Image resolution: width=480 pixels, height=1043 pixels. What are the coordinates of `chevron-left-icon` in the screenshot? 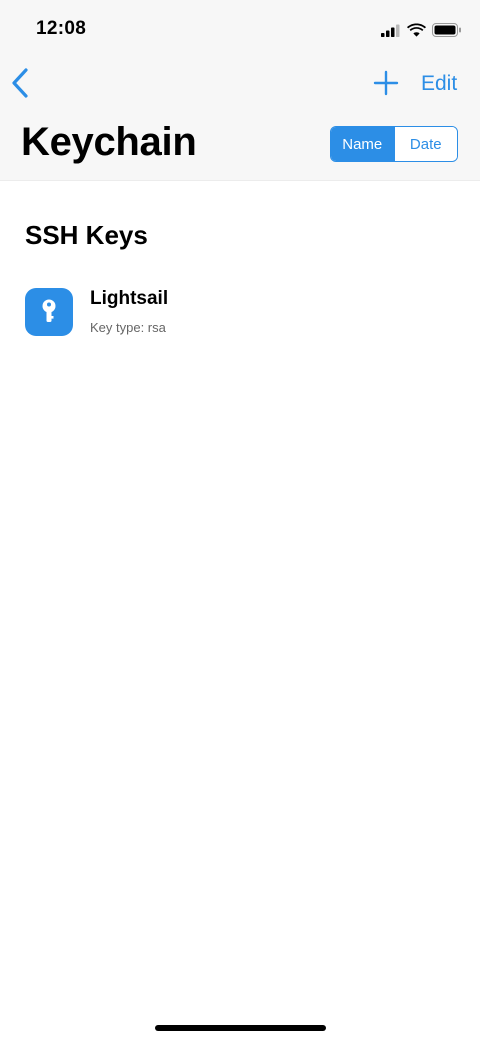 It's located at (20, 83).